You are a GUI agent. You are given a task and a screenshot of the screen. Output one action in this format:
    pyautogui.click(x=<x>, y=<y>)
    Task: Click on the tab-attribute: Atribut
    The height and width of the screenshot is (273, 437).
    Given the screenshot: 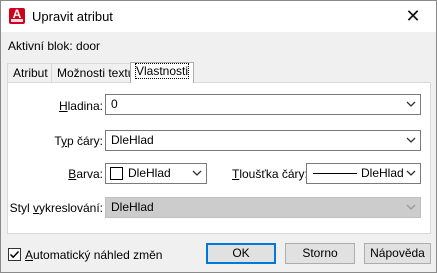 What is the action you would take?
    pyautogui.click(x=30, y=72)
    